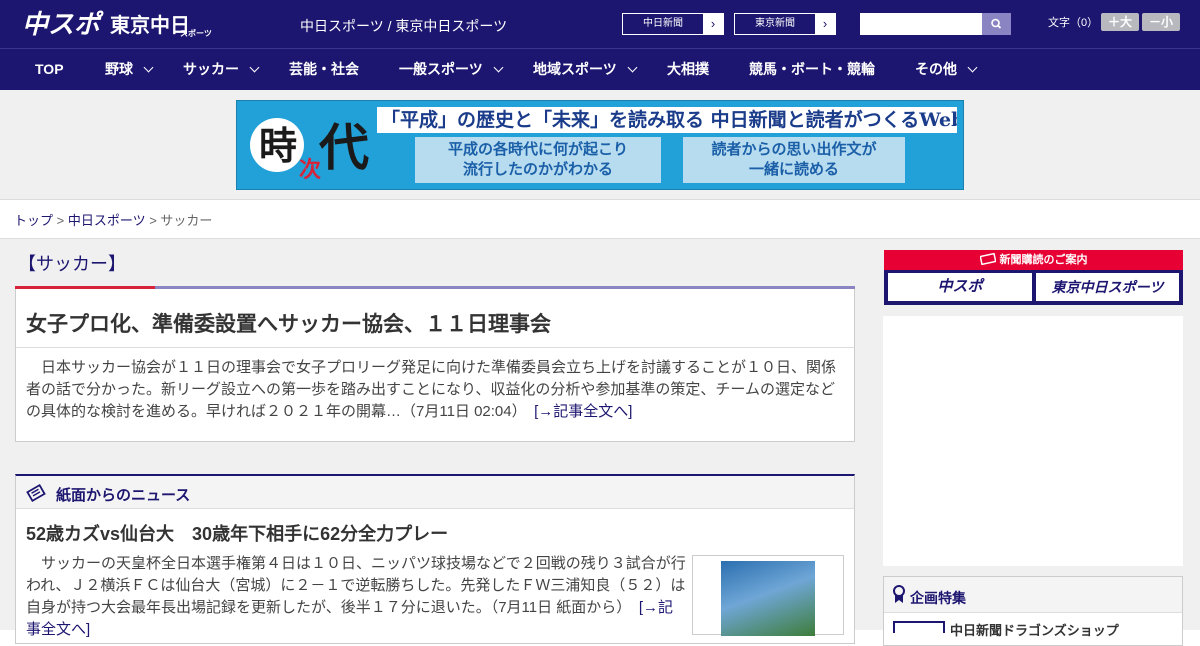 The image size is (1200, 646). I want to click on nav-item-baseball: 野球, so click(129, 69).